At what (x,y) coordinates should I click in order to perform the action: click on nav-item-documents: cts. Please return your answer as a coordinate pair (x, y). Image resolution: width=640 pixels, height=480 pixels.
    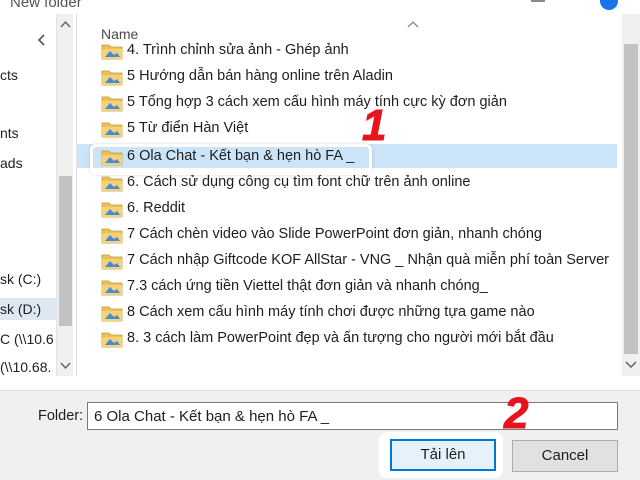
    Looking at the image, I should click on (28, 75).